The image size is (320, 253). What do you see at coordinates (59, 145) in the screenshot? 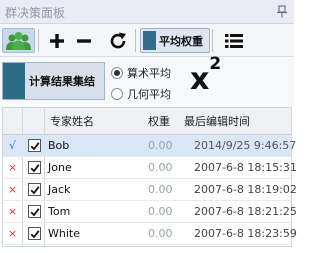
I see `expert-name-cell: Bob` at bounding box center [59, 145].